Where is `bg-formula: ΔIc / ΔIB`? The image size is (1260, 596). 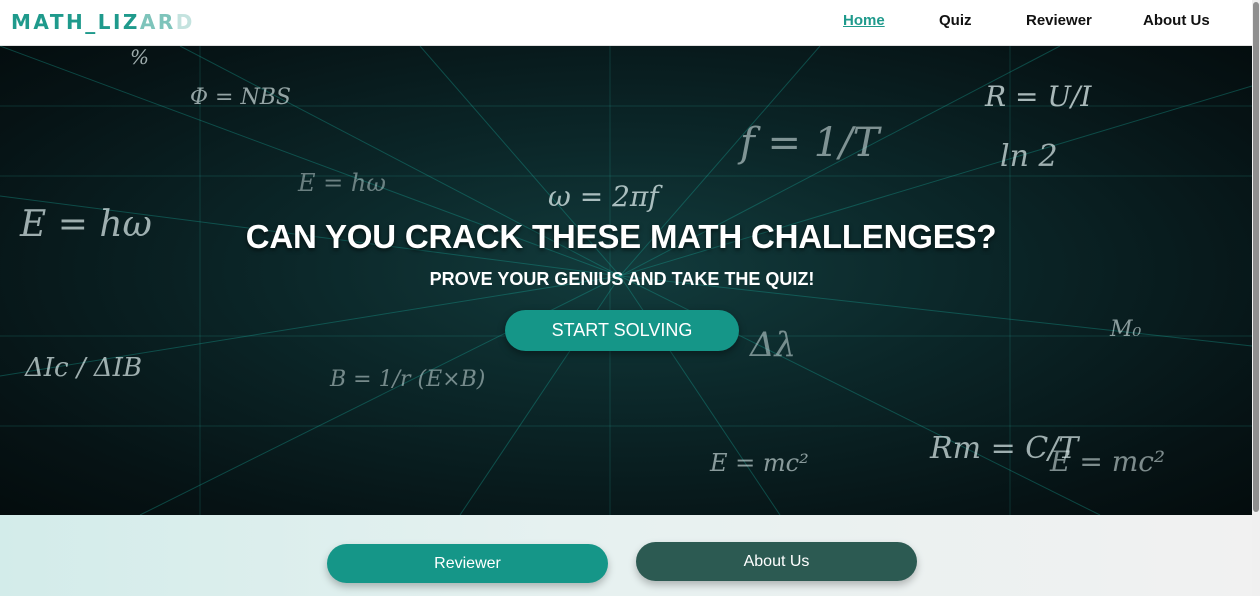 bg-formula: ΔIc / ΔIB is located at coordinates (83, 368).